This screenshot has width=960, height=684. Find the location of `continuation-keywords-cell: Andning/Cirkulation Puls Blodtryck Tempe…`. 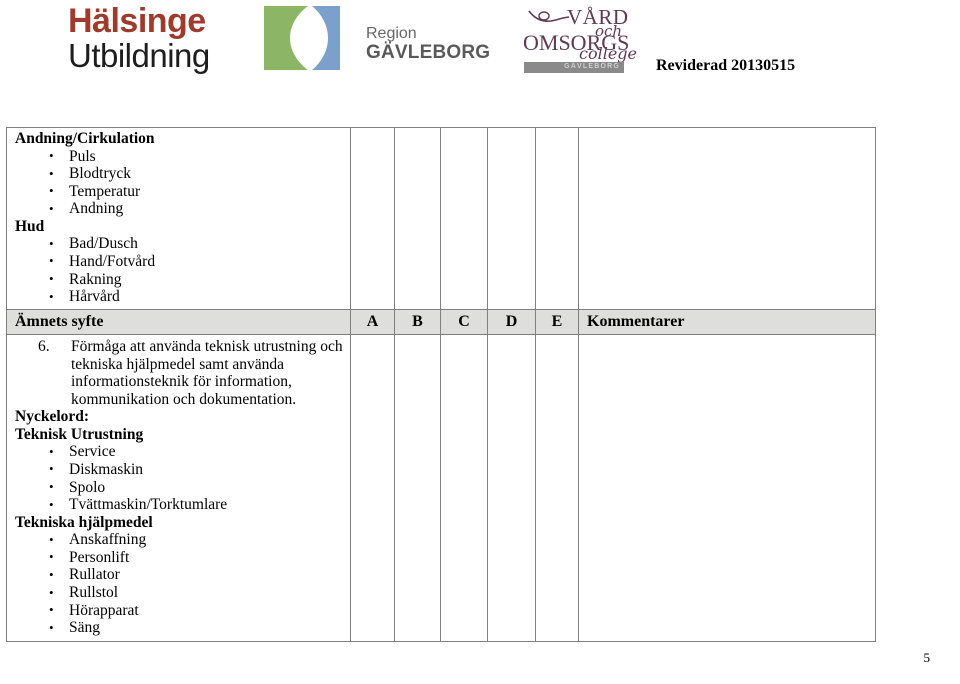

continuation-keywords-cell: Andning/Cirkulation Puls Blodtryck Tempe… is located at coordinates (178, 219).